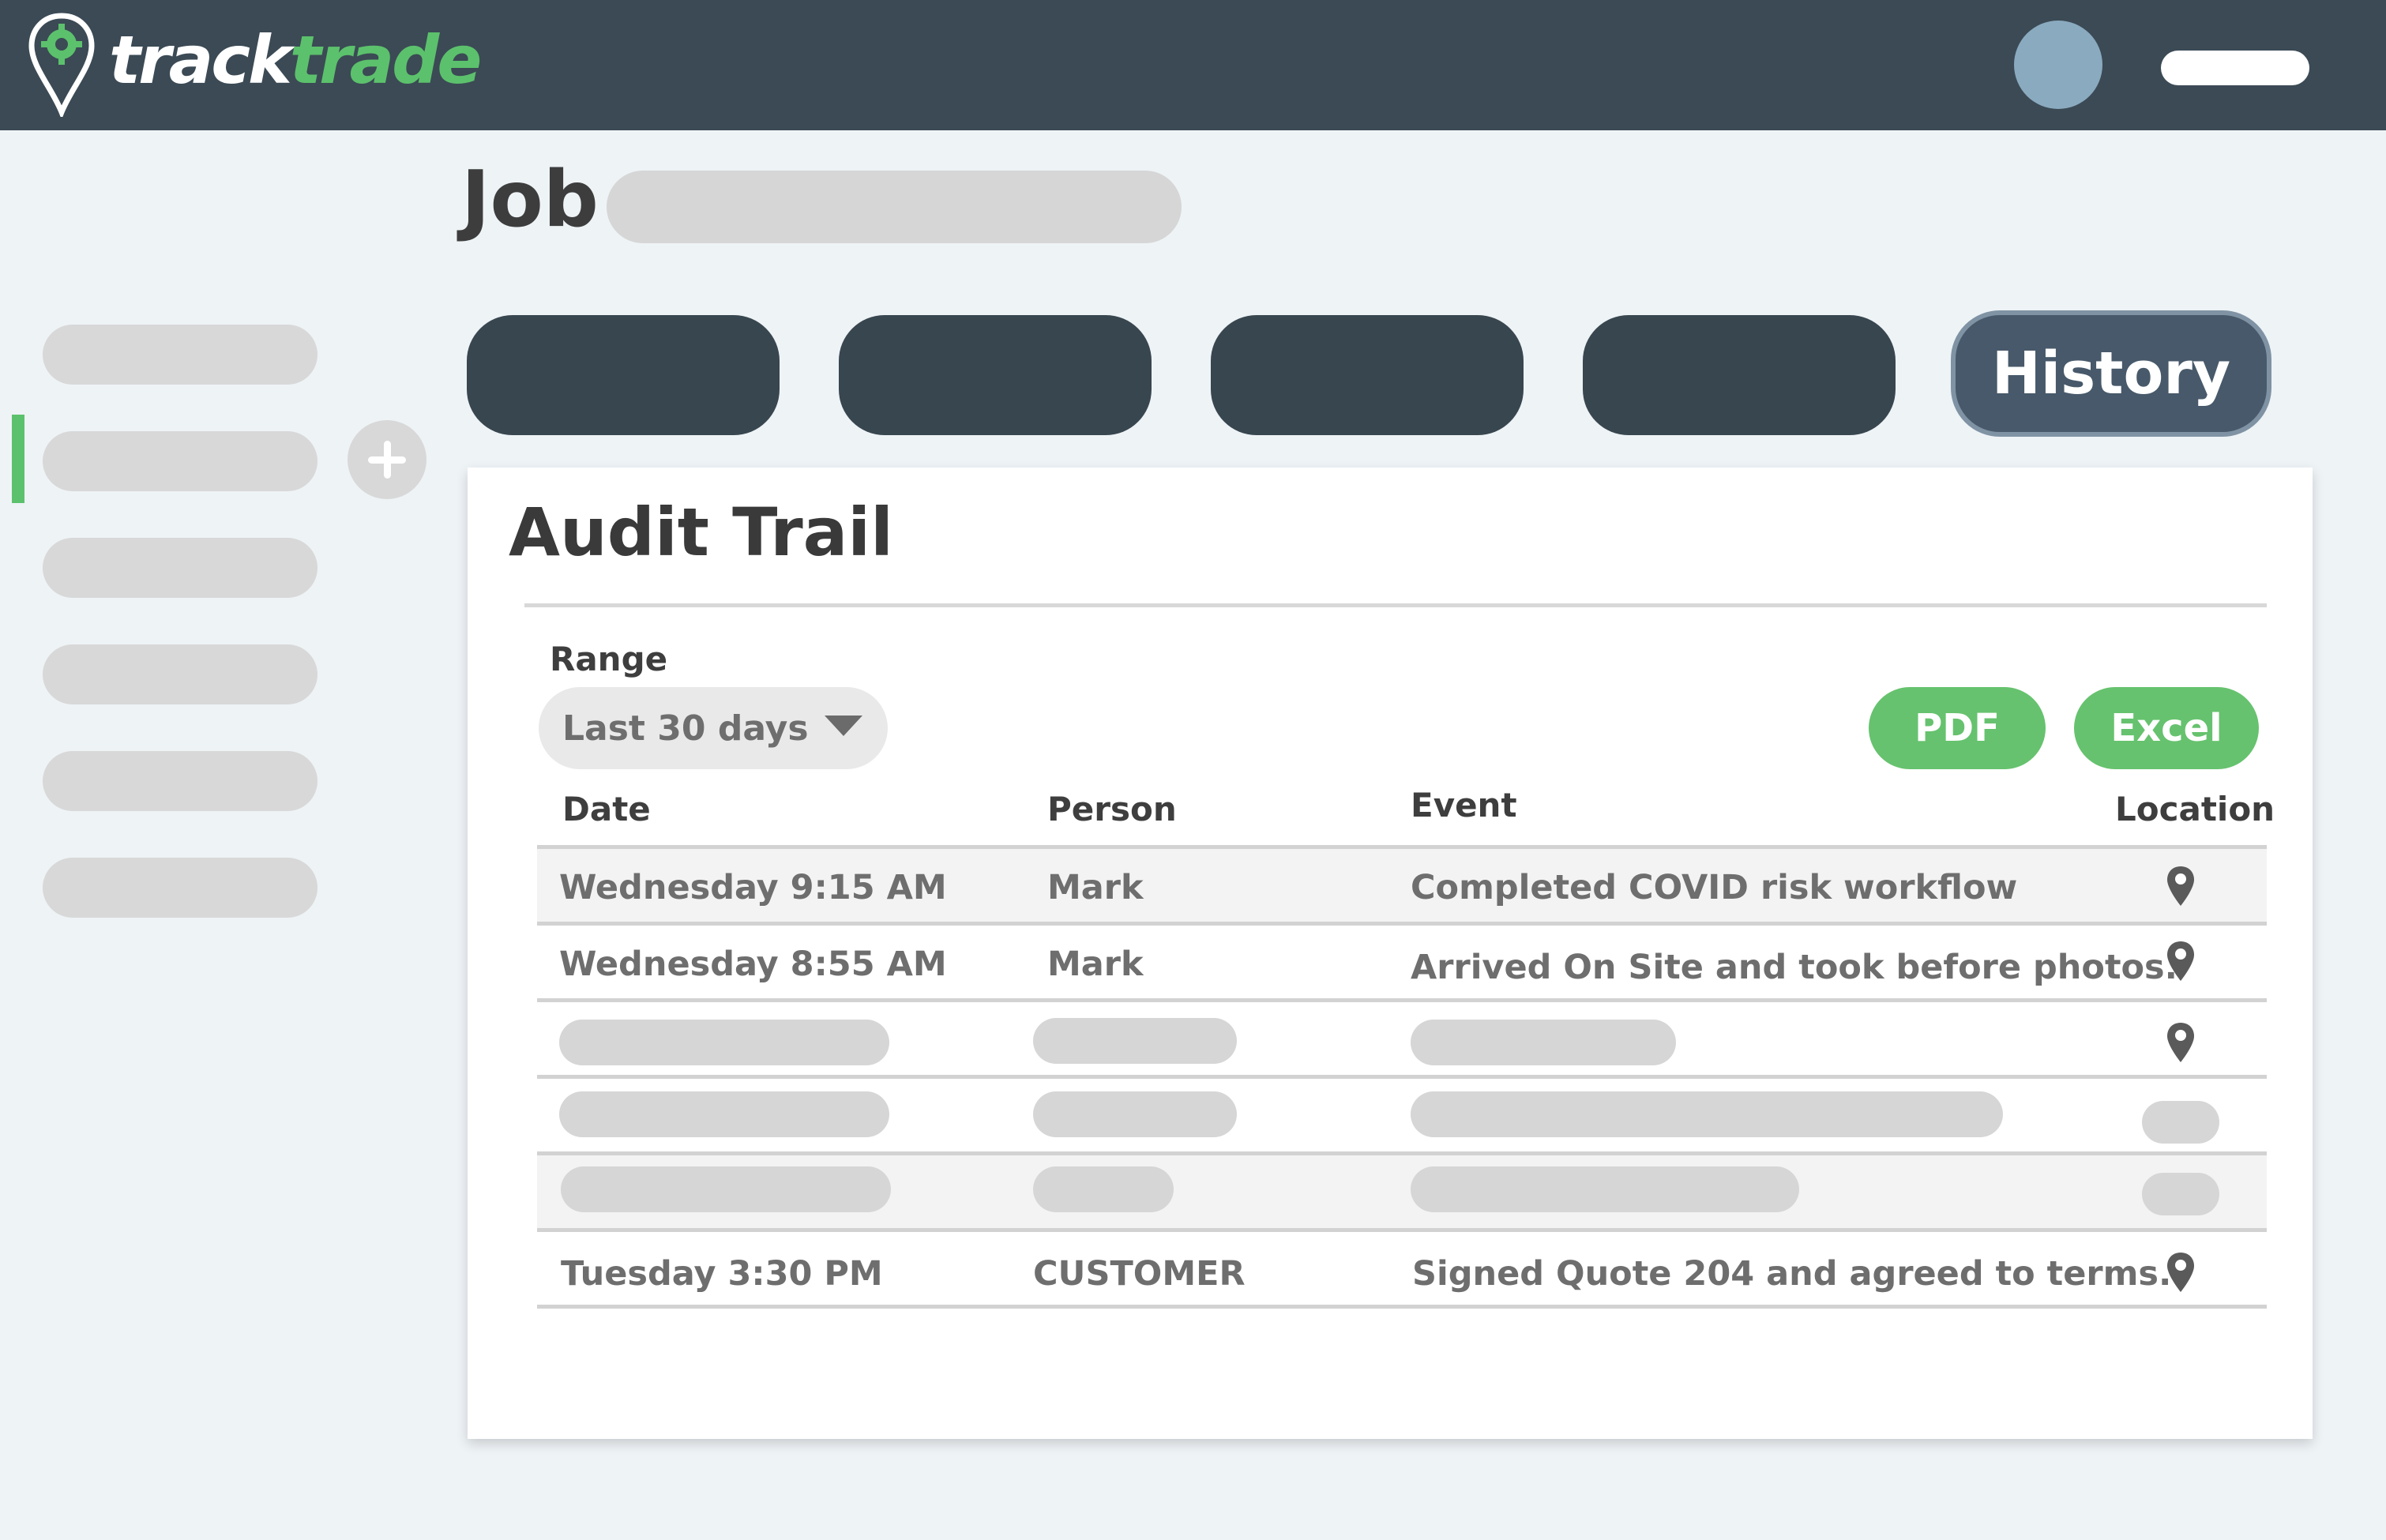  What do you see at coordinates (295, 60) in the screenshot?
I see `logo-wordmark: tracktrade` at bounding box center [295, 60].